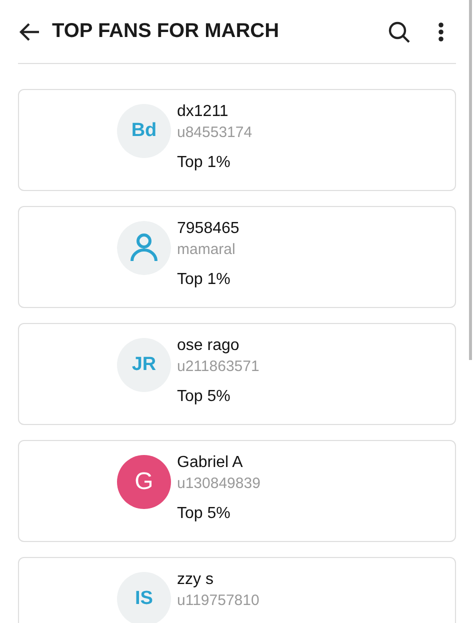  I want to click on more-options-icon, so click(441, 32).